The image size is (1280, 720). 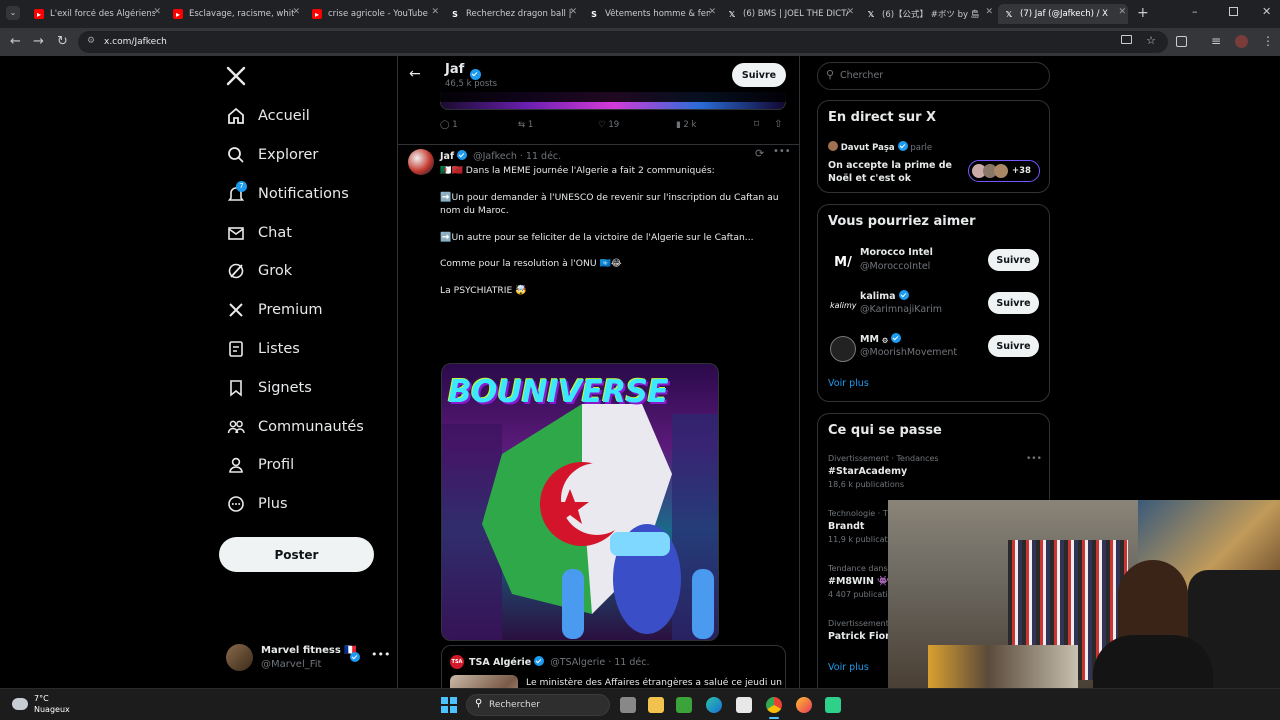 What do you see at coordinates (933, 349) in the screenshot?
I see `suggestion-row: MM ۞ @MoorishMovement Suivre` at bounding box center [933, 349].